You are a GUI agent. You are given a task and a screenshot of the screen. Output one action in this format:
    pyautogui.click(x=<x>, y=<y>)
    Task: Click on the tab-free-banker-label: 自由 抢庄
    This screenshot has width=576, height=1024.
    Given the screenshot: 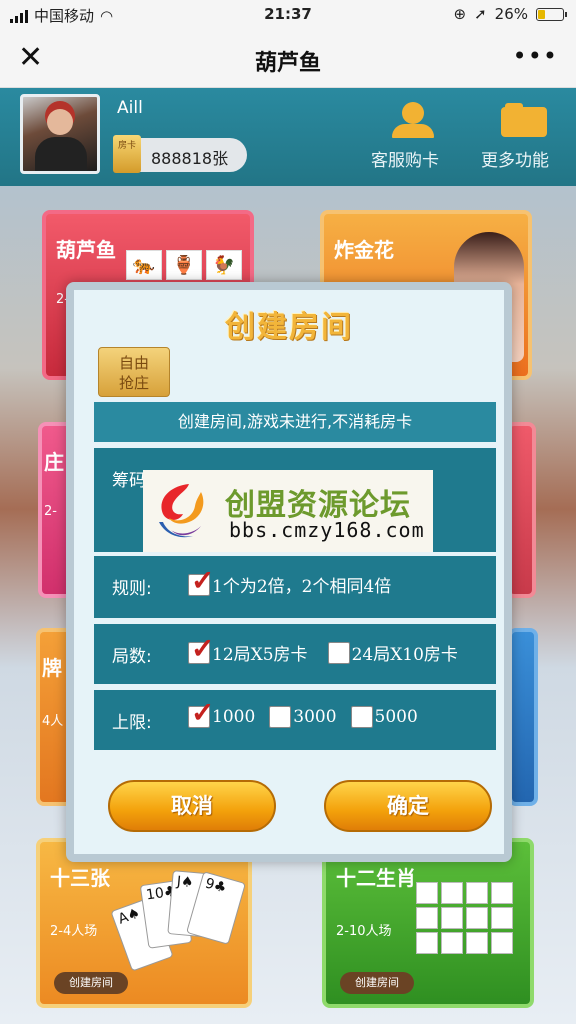 What is the action you would take?
    pyautogui.click(x=133, y=373)
    